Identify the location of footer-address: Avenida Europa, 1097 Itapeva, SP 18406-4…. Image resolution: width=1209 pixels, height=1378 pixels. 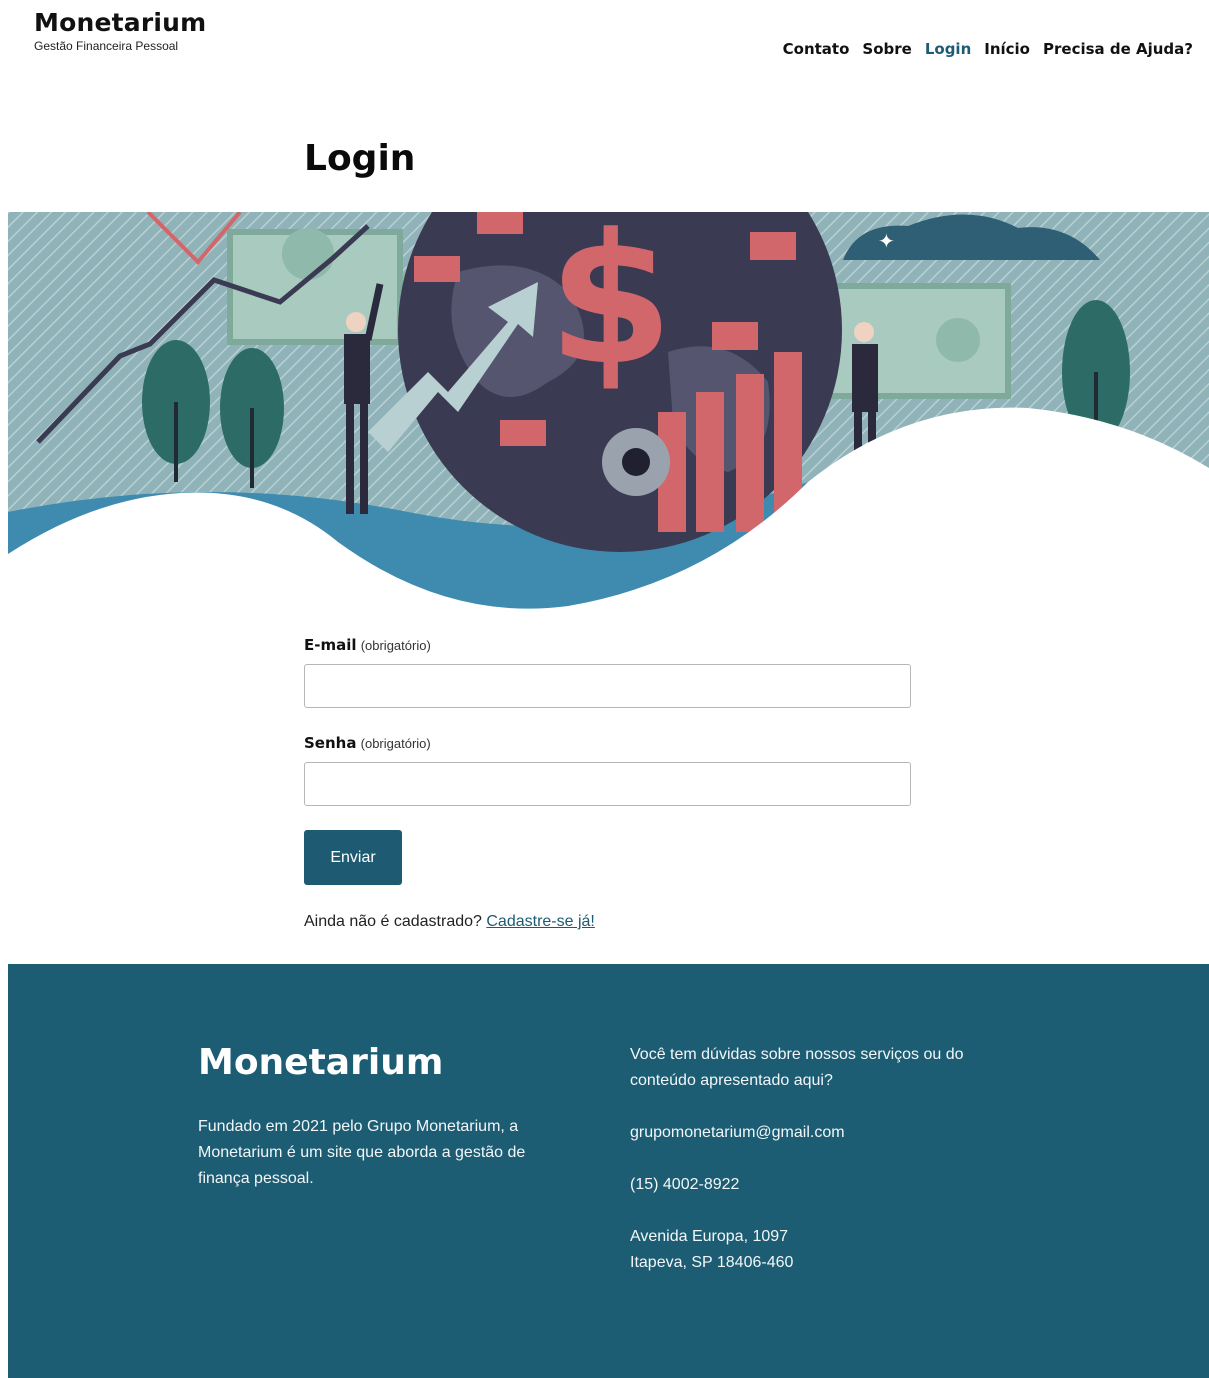
(820, 1250).